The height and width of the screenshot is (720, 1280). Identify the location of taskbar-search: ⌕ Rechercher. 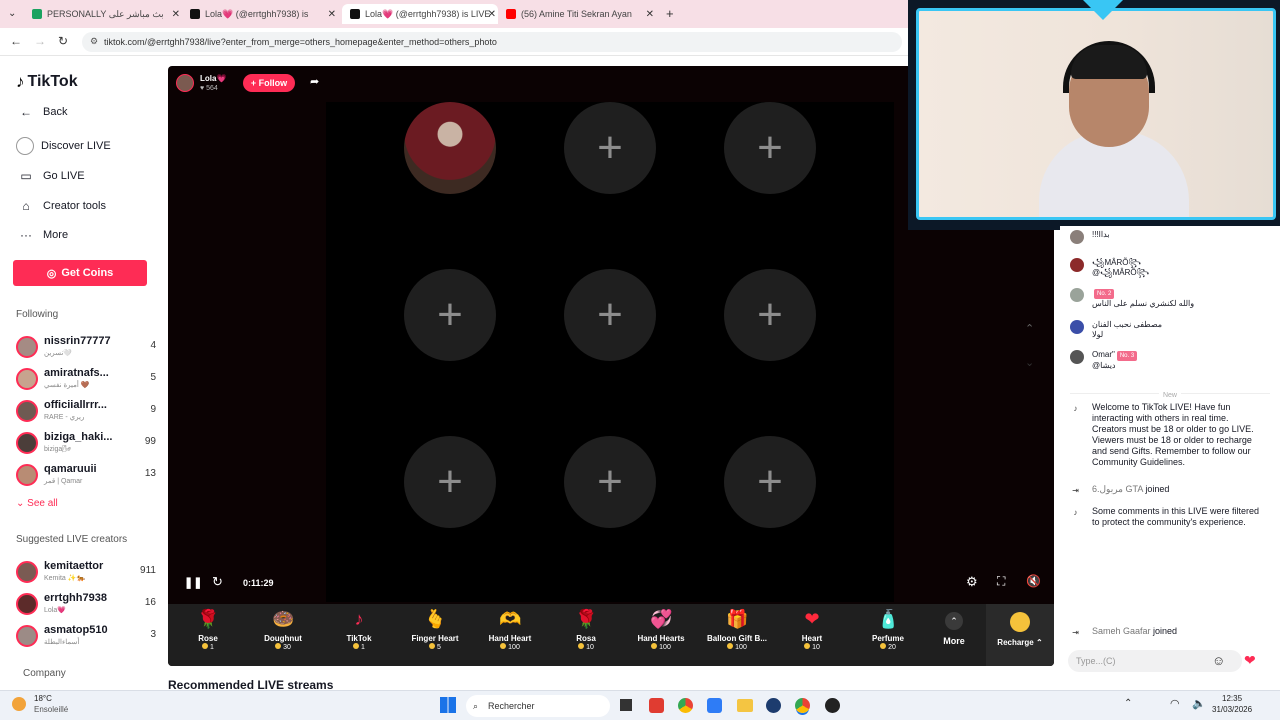
(538, 706).